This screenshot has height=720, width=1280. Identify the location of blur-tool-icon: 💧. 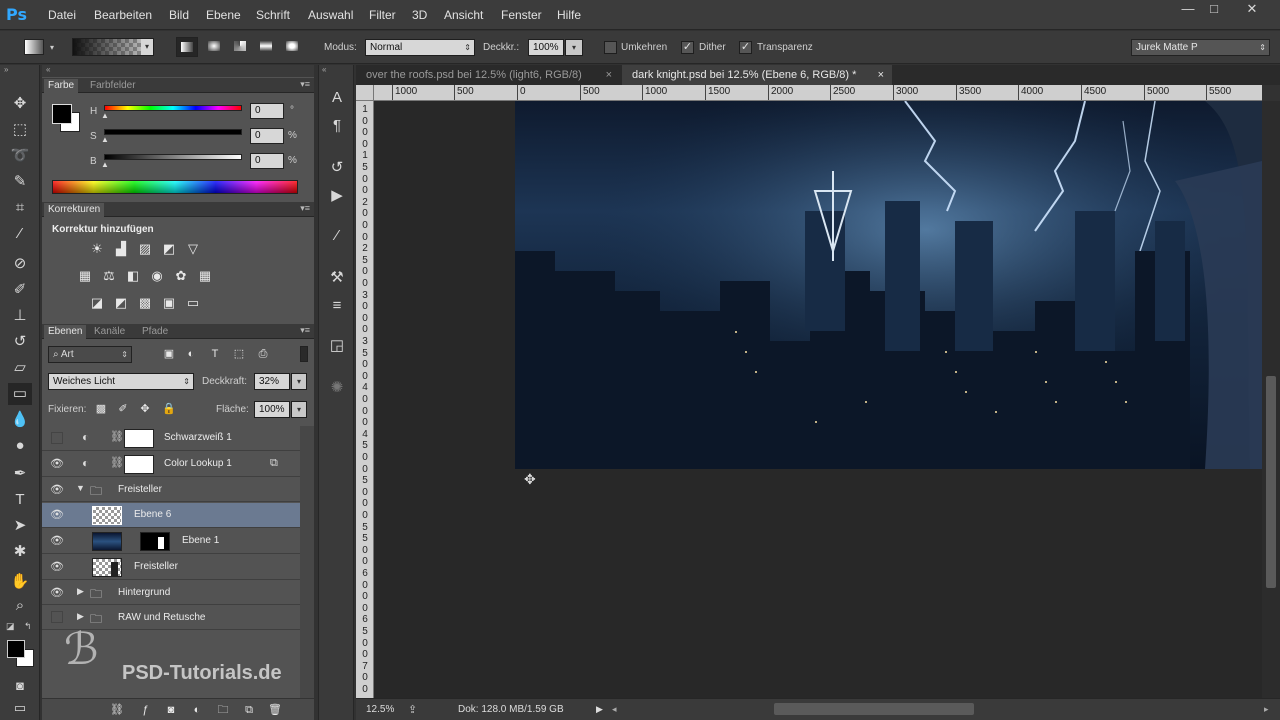
(20, 420).